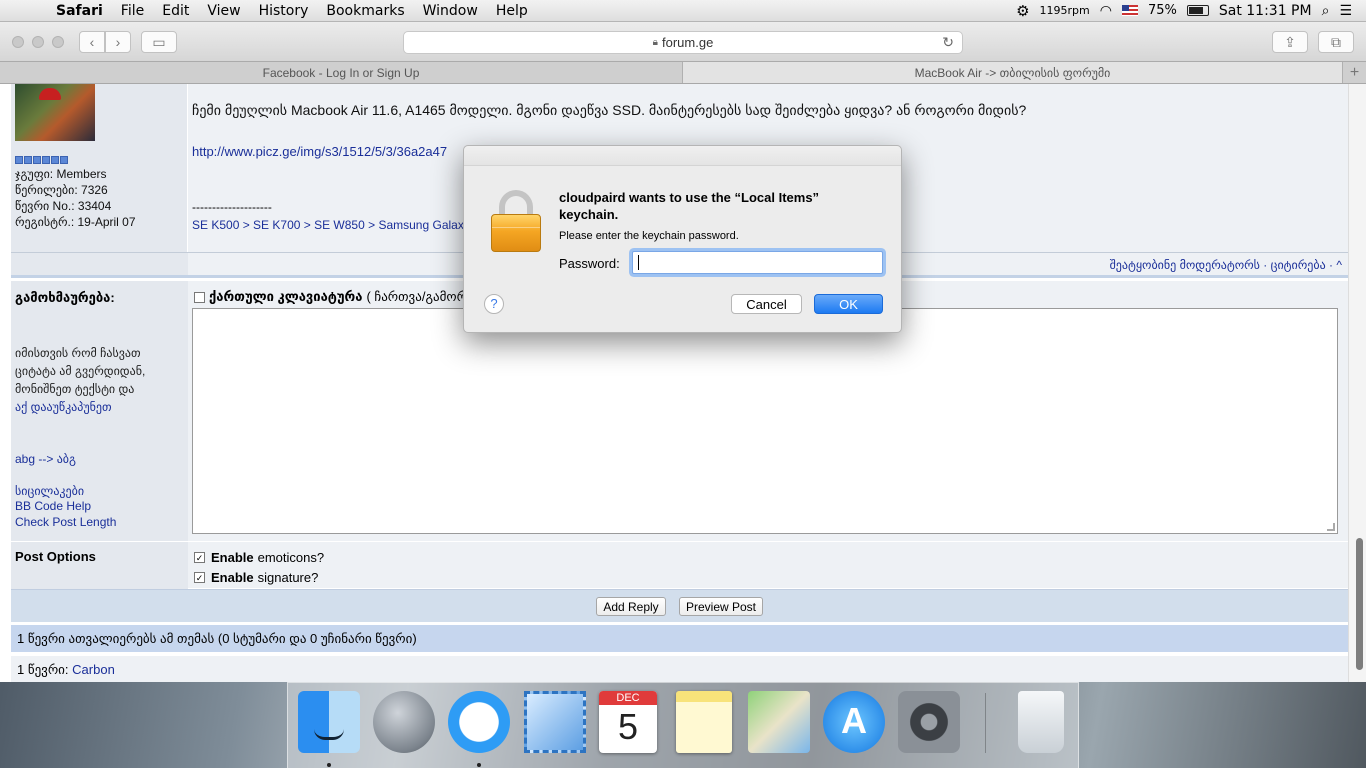  What do you see at coordinates (80, 371) in the screenshot?
I see `help-line-2: ციტატა ამ გვერდიდან,` at bounding box center [80, 371].